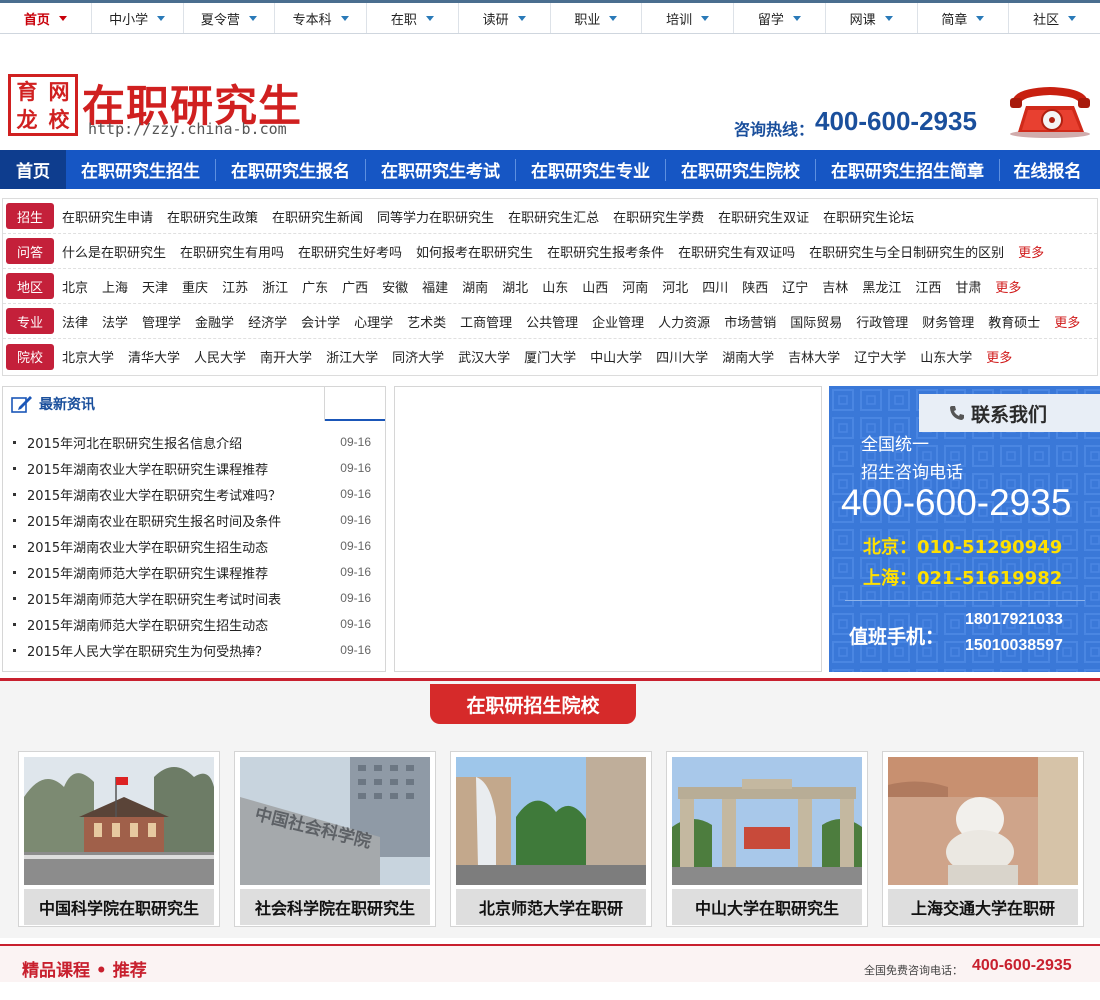 The image size is (1100, 1000). I want to click on category-link: 在职研究生好考吗, so click(350, 251).